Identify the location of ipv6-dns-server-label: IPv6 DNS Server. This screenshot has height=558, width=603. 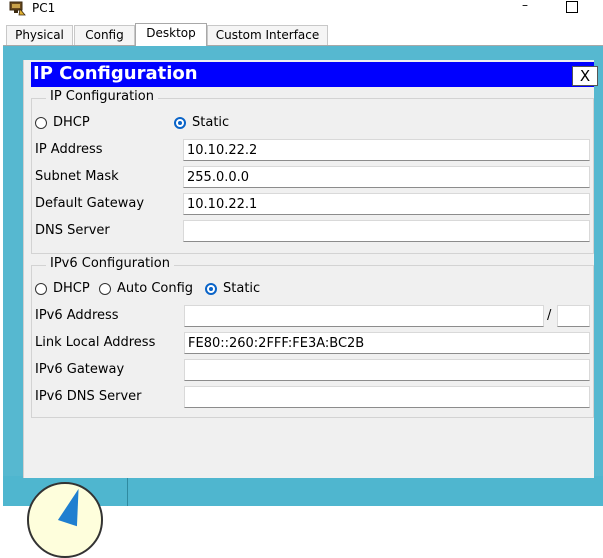
(88, 396).